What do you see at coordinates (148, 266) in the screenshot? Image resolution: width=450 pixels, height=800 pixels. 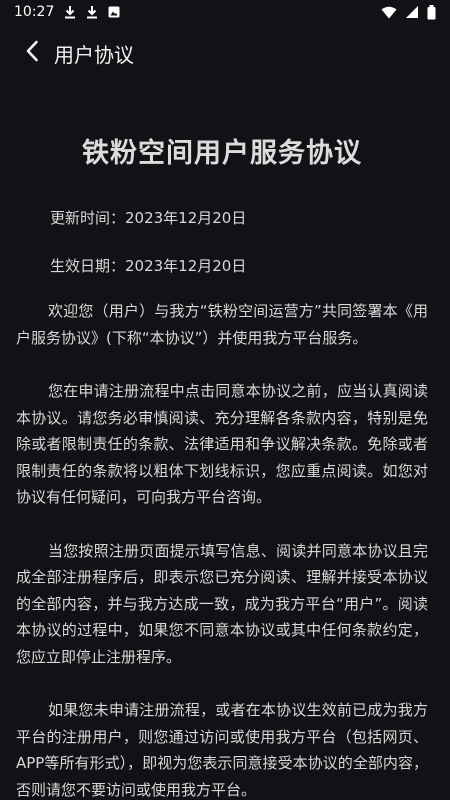 I see `effective-date: 生效日期：2023年12月20日` at bounding box center [148, 266].